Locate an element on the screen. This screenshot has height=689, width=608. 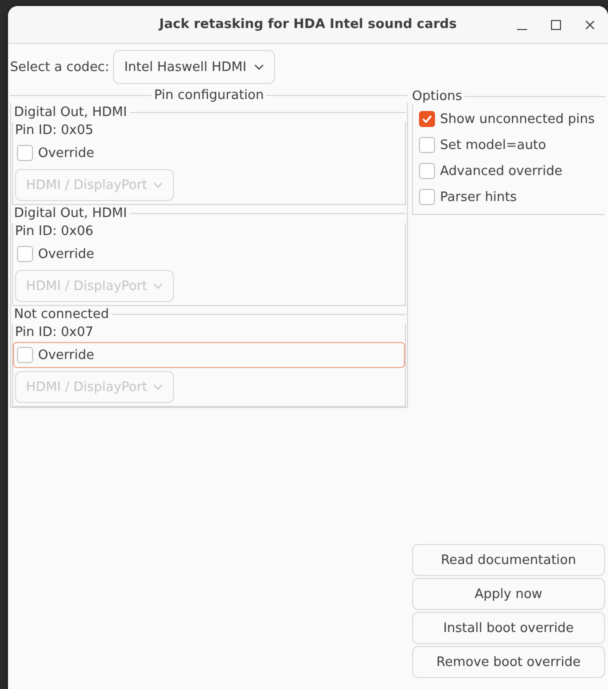
codec-label: Select a codec: is located at coordinates (60, 67).